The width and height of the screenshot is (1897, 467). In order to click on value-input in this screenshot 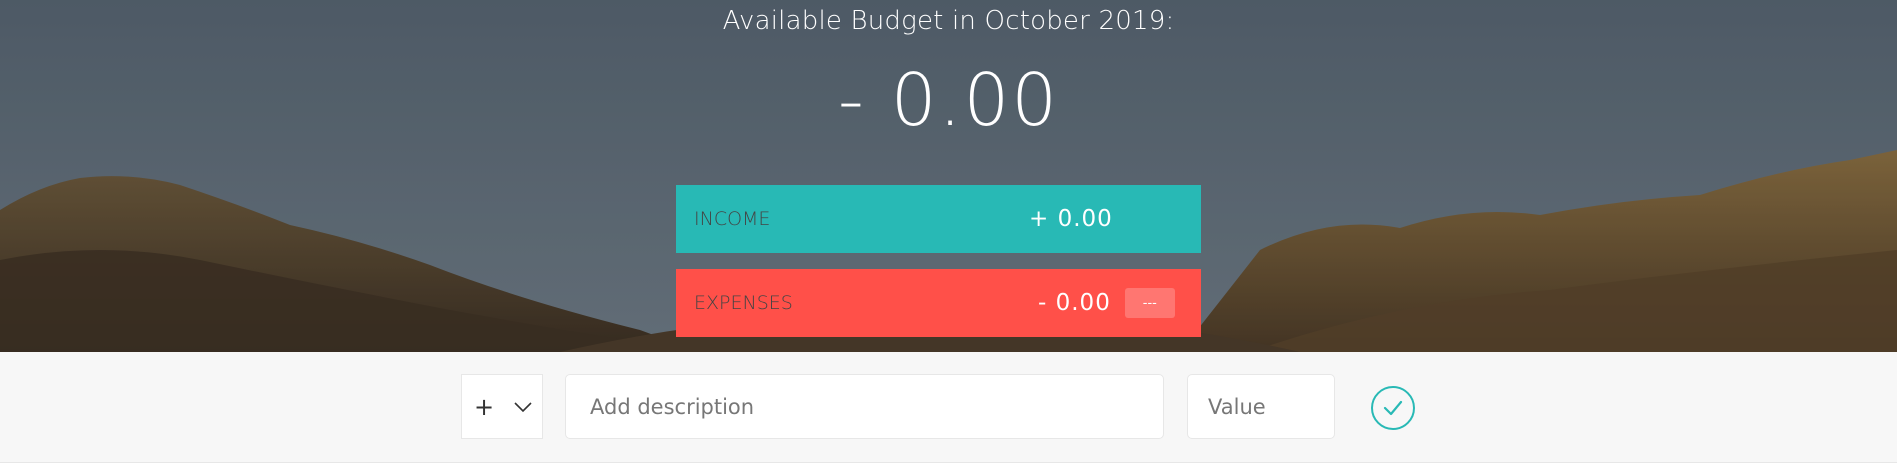, I will do `click(1261, 406)`.